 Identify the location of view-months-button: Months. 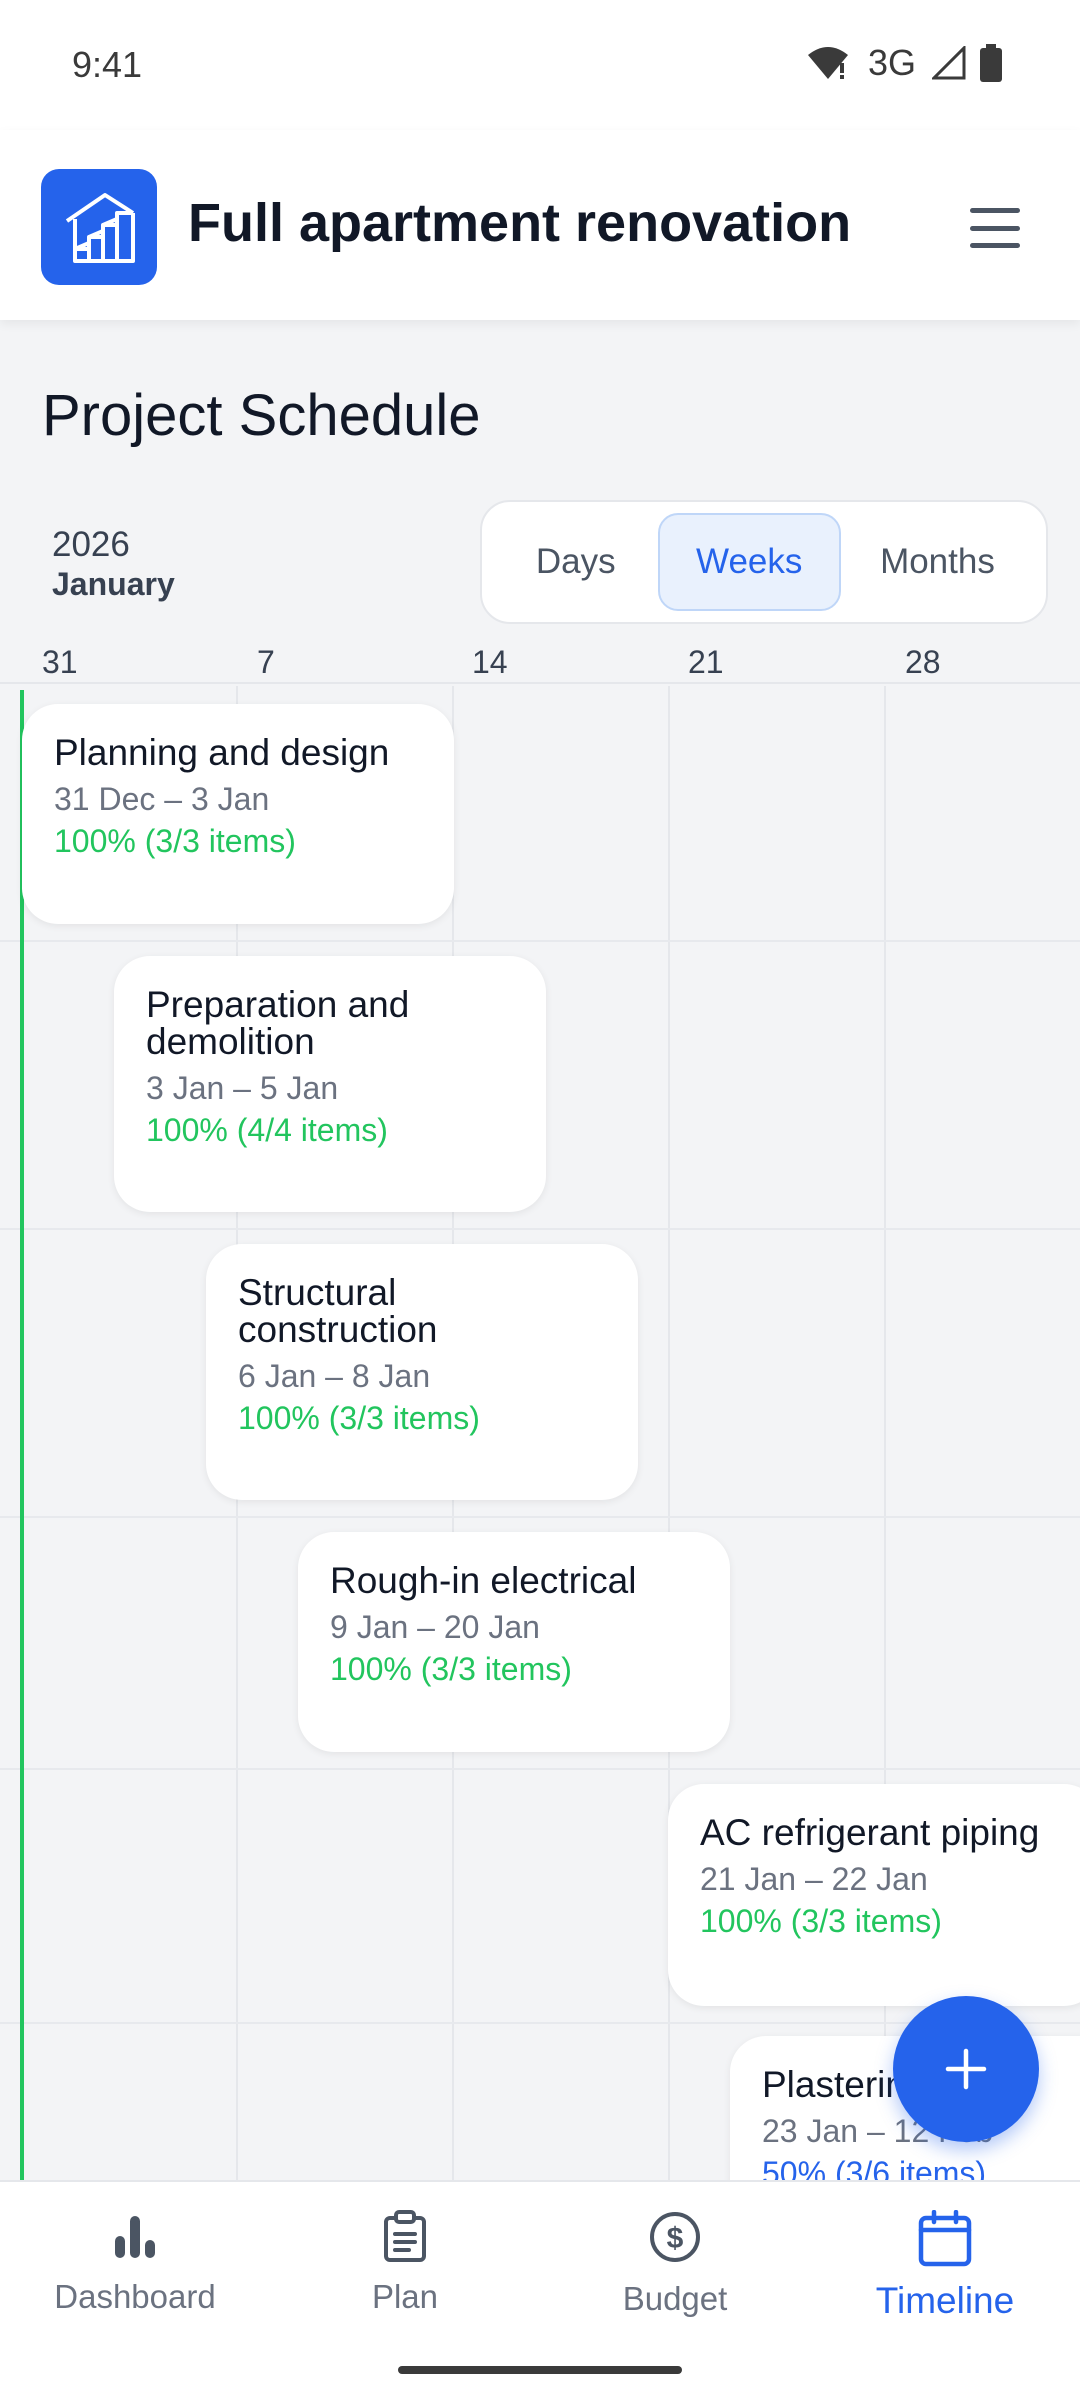
(937, 562).